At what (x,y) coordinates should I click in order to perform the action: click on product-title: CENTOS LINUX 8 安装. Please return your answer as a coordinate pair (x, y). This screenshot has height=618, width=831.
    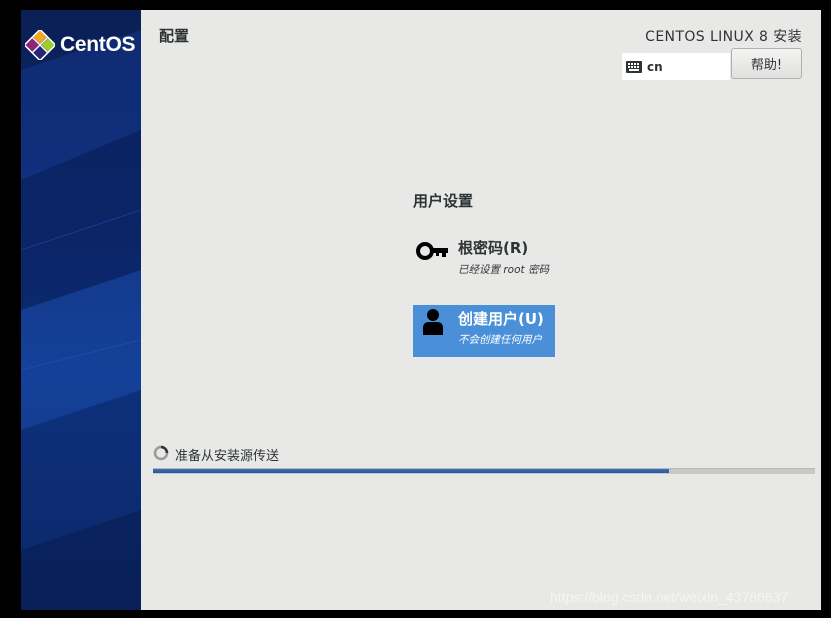
    Looking at the image, I should click on (723, 37).